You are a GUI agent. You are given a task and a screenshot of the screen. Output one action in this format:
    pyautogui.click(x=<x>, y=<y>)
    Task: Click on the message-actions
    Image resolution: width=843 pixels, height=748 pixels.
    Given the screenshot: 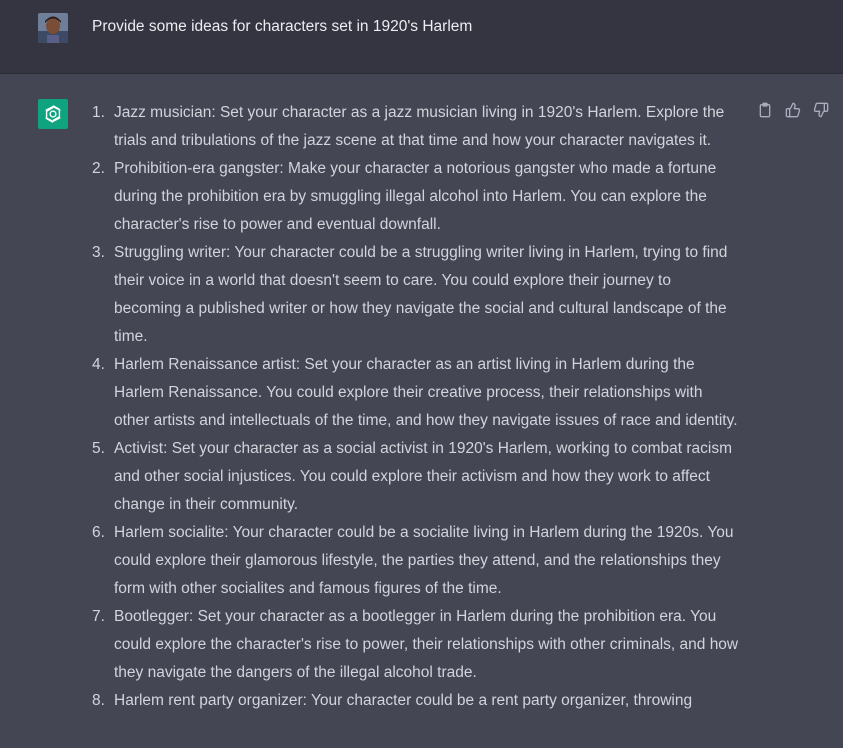 What is the action you would take?
    pyautogui.click(x=793, y=110)
    